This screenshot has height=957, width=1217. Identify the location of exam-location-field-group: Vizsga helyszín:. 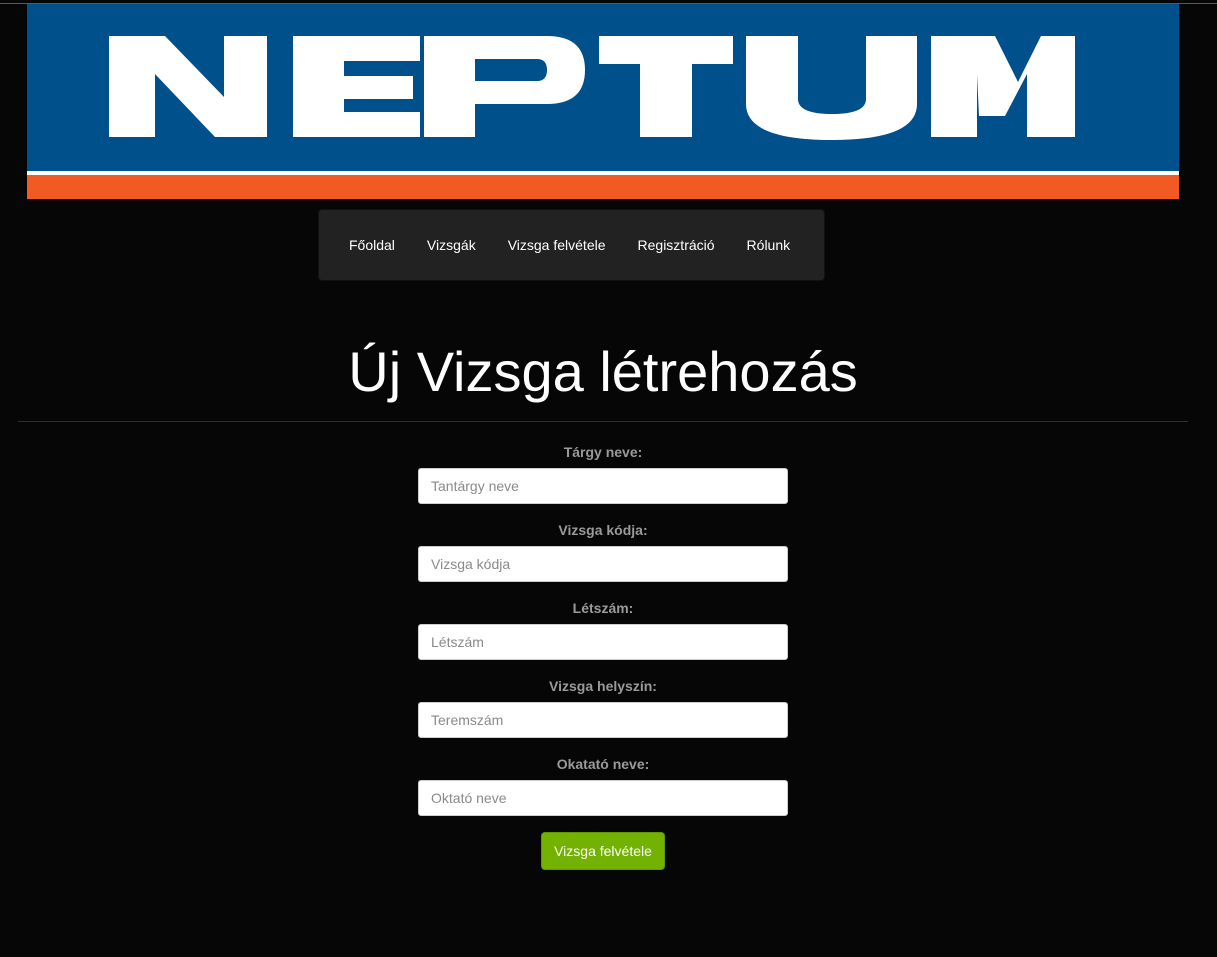
(603, 707).